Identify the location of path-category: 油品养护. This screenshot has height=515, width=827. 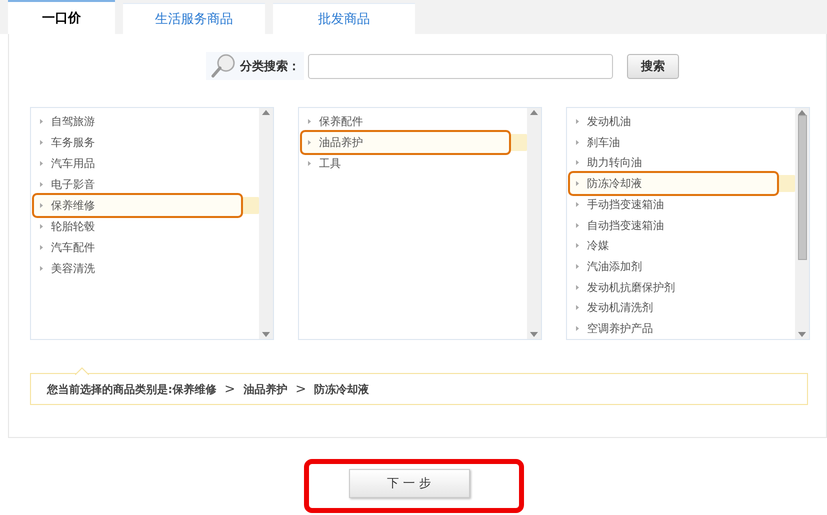
(265, 389).